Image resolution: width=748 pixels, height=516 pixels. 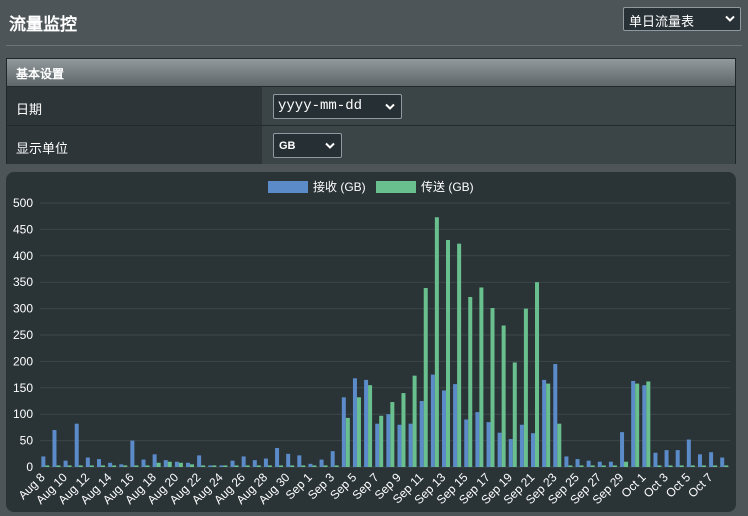 I want to click on y-tick-label: 200, so click(x=23, y=361).